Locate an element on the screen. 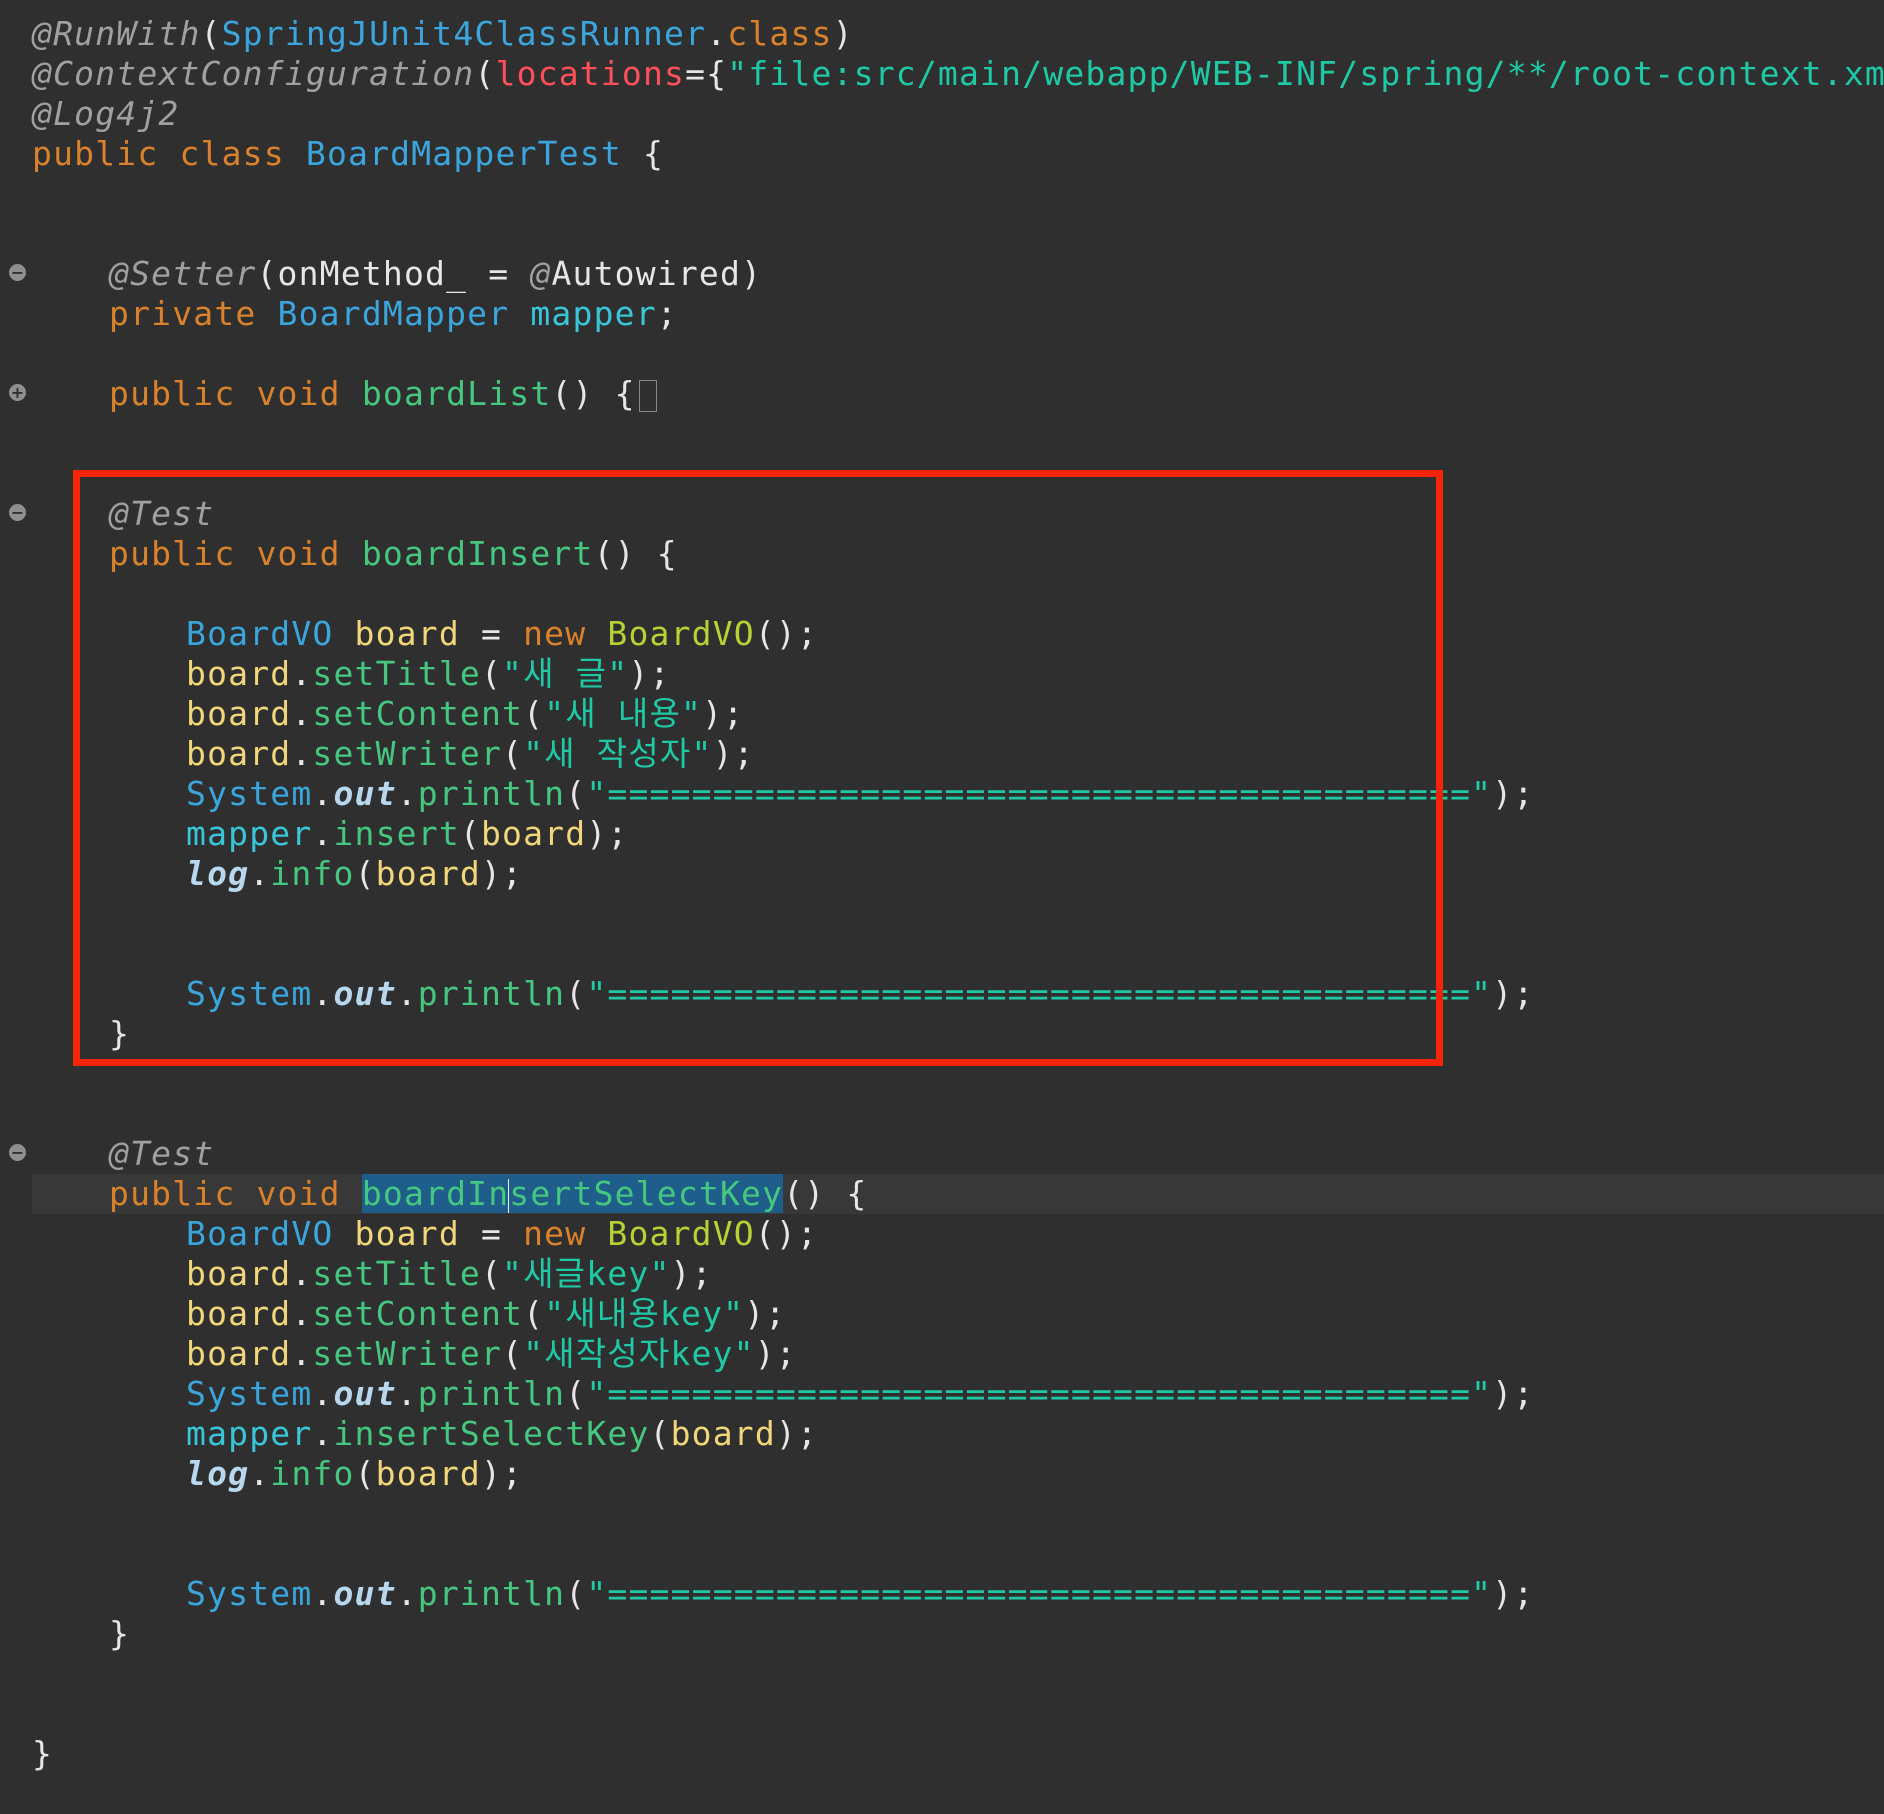 This screenshot has height=1814, width=1884. punct: ={ is located at coordinates (706, 73).